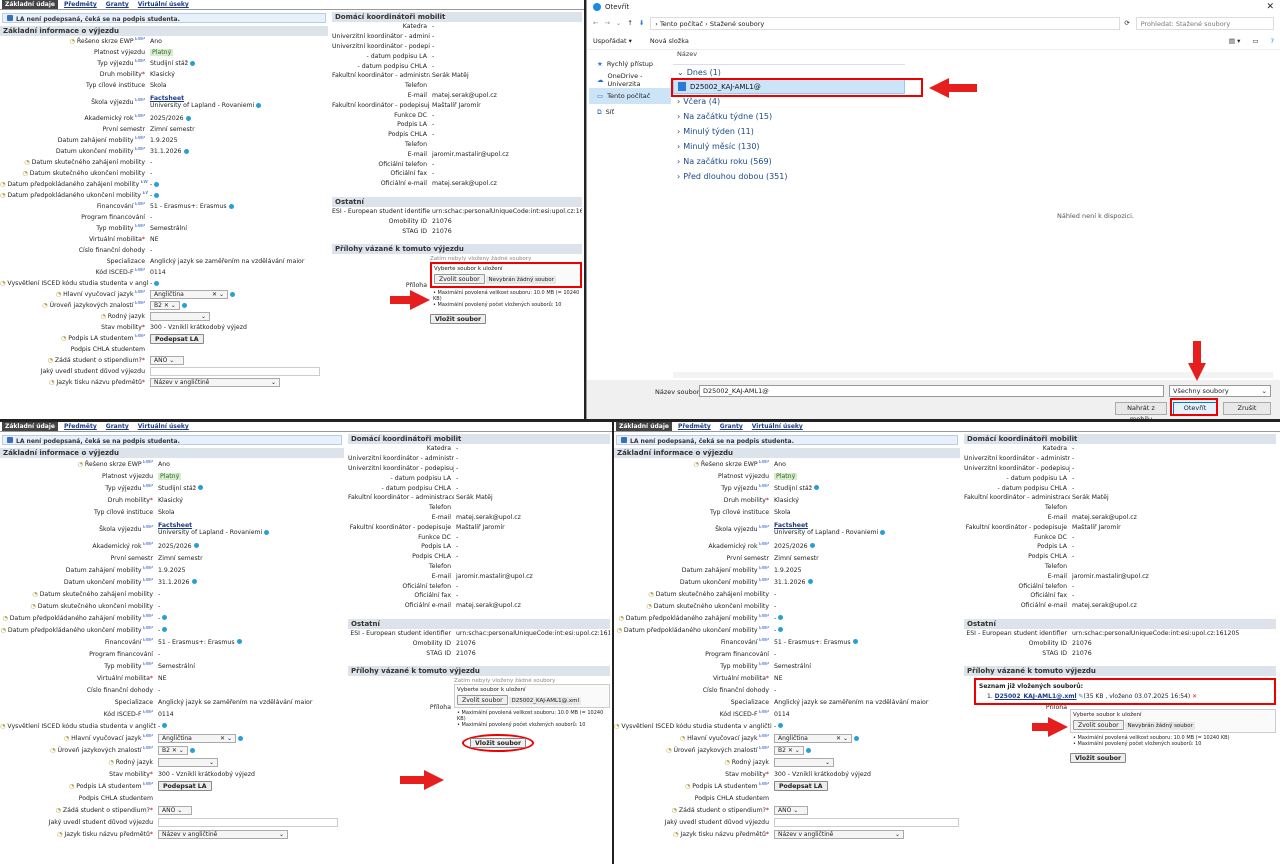 The height and width of the screenshot is (864, 1280). Describe the element at coordinates (1272, 41) in the screenshot. I see `help-icon: ?` at that location.